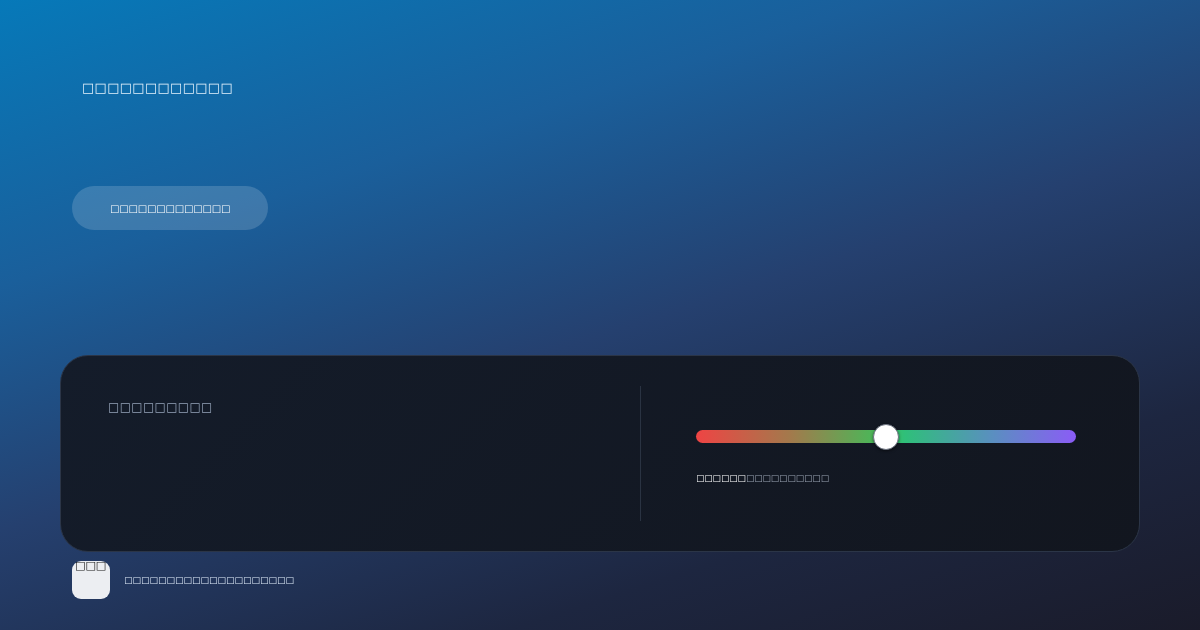  Describe the element at coordinates (91, 580) in the screenshot. I see `rounded-square-icon` at that location.